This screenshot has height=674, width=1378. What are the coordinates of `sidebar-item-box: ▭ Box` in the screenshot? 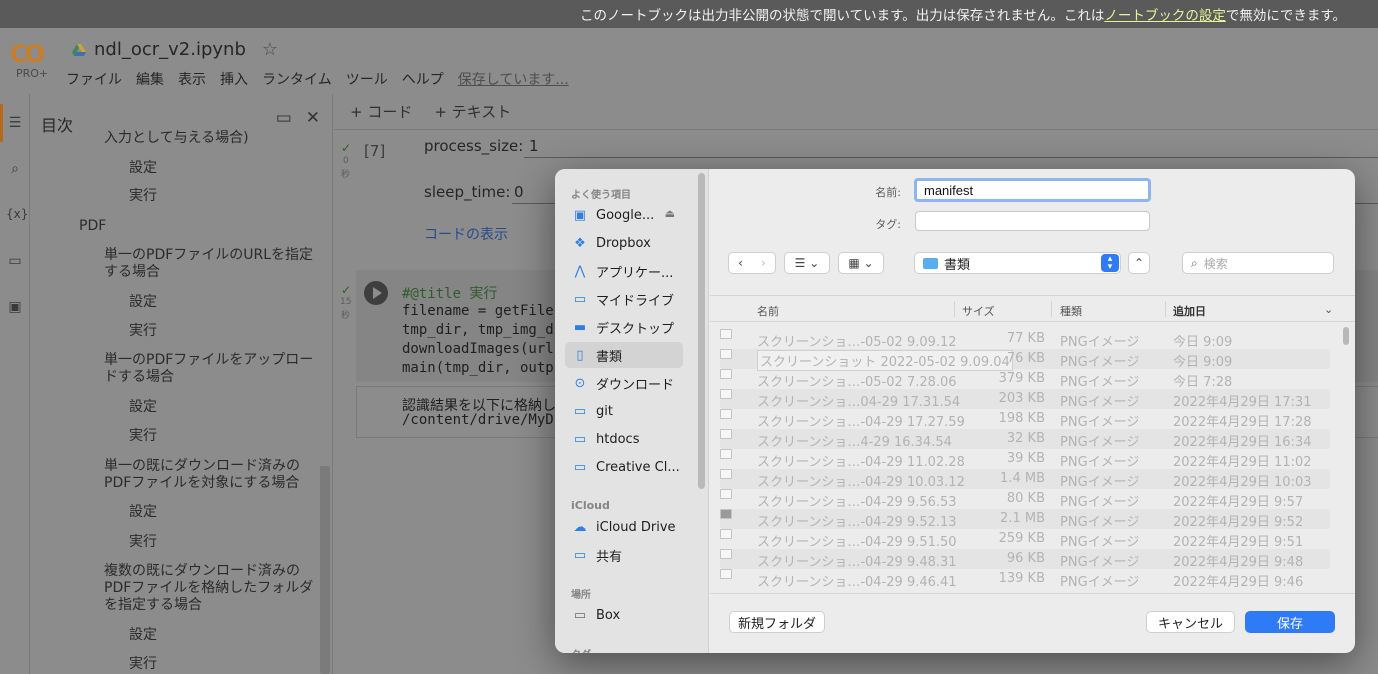 It's located at (624, 615).